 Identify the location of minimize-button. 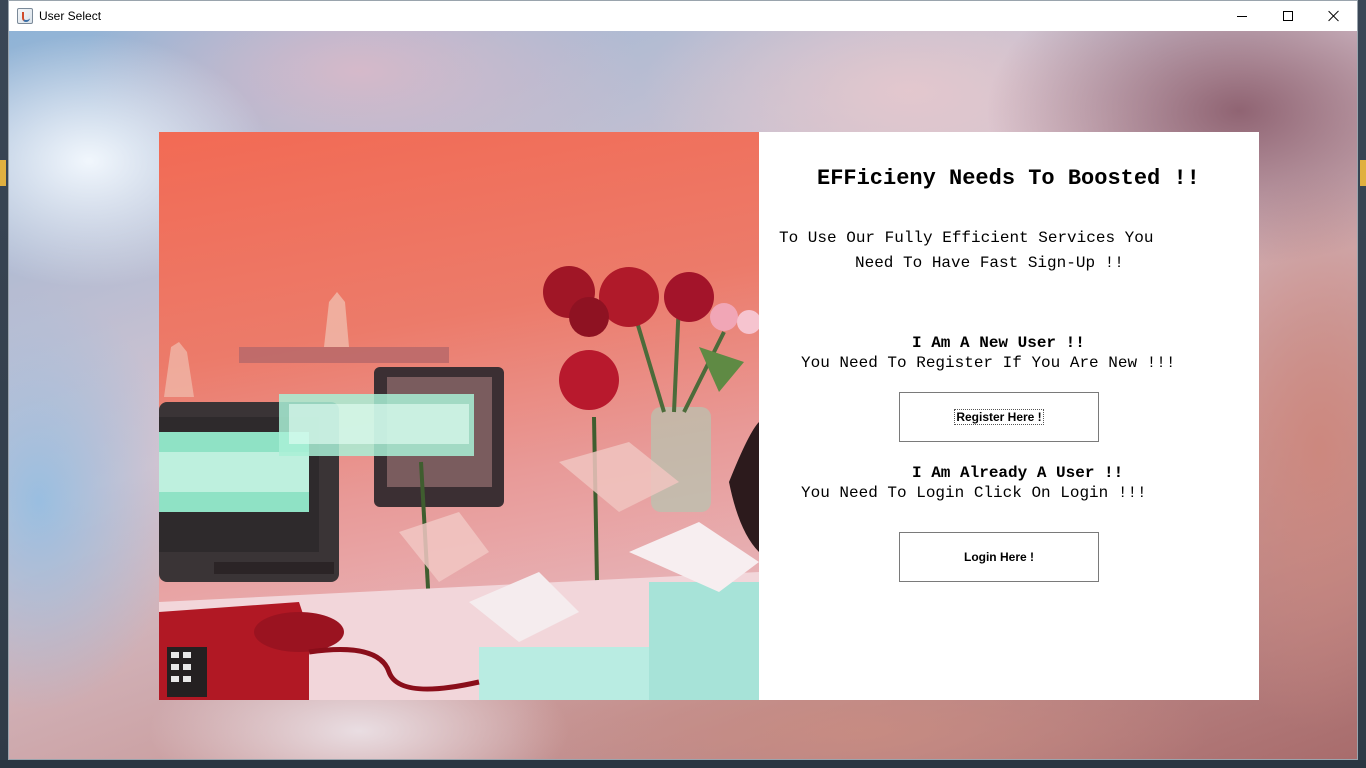
(1242, 16).